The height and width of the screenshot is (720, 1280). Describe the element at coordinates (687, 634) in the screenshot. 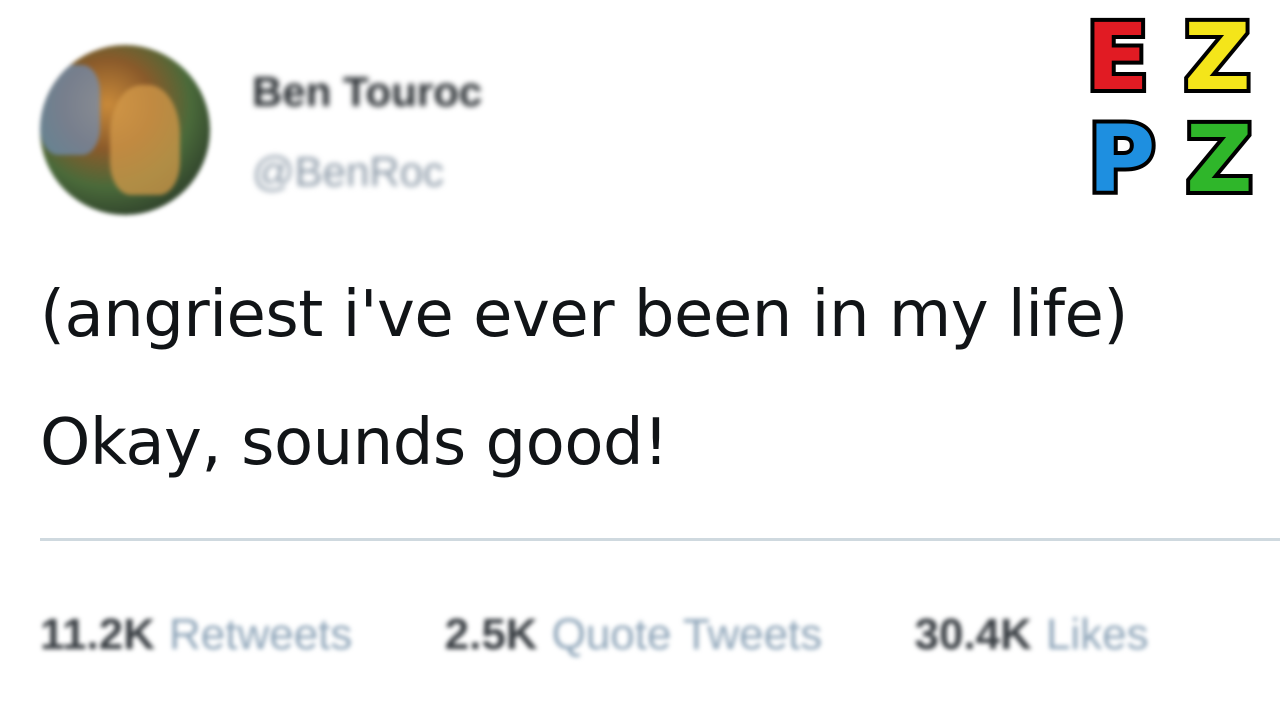

I see `quote-tweets-label: Quote Tweets` at that location.